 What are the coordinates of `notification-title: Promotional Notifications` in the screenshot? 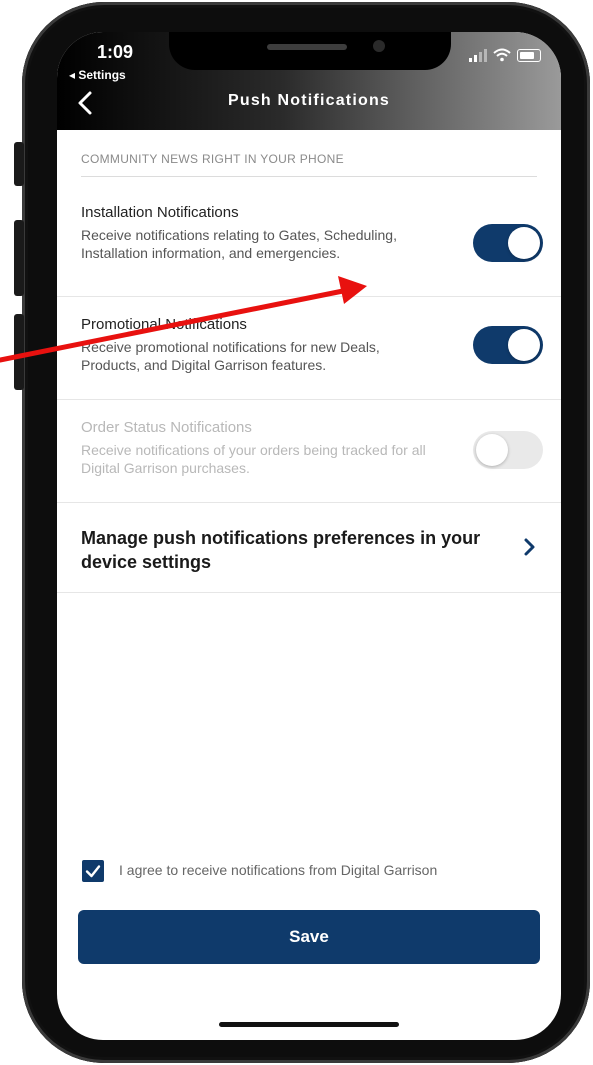 It's located at (164, 324).